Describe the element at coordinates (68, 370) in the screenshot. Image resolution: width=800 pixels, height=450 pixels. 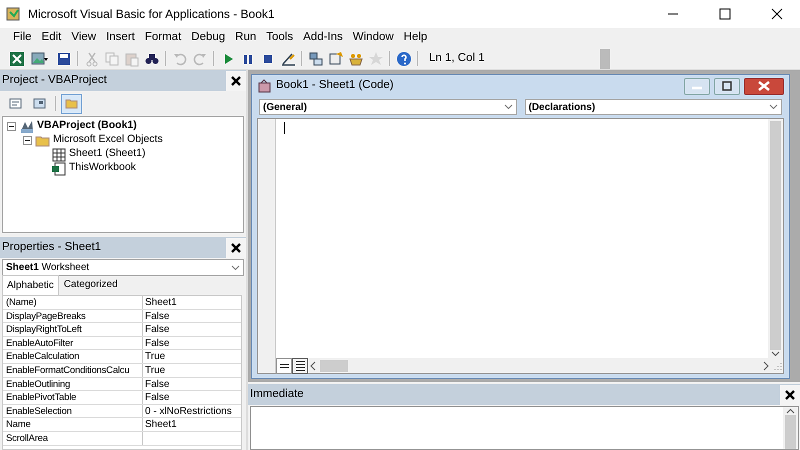
I see `property-name: EnableFormatConditionsCalcu` at that location.